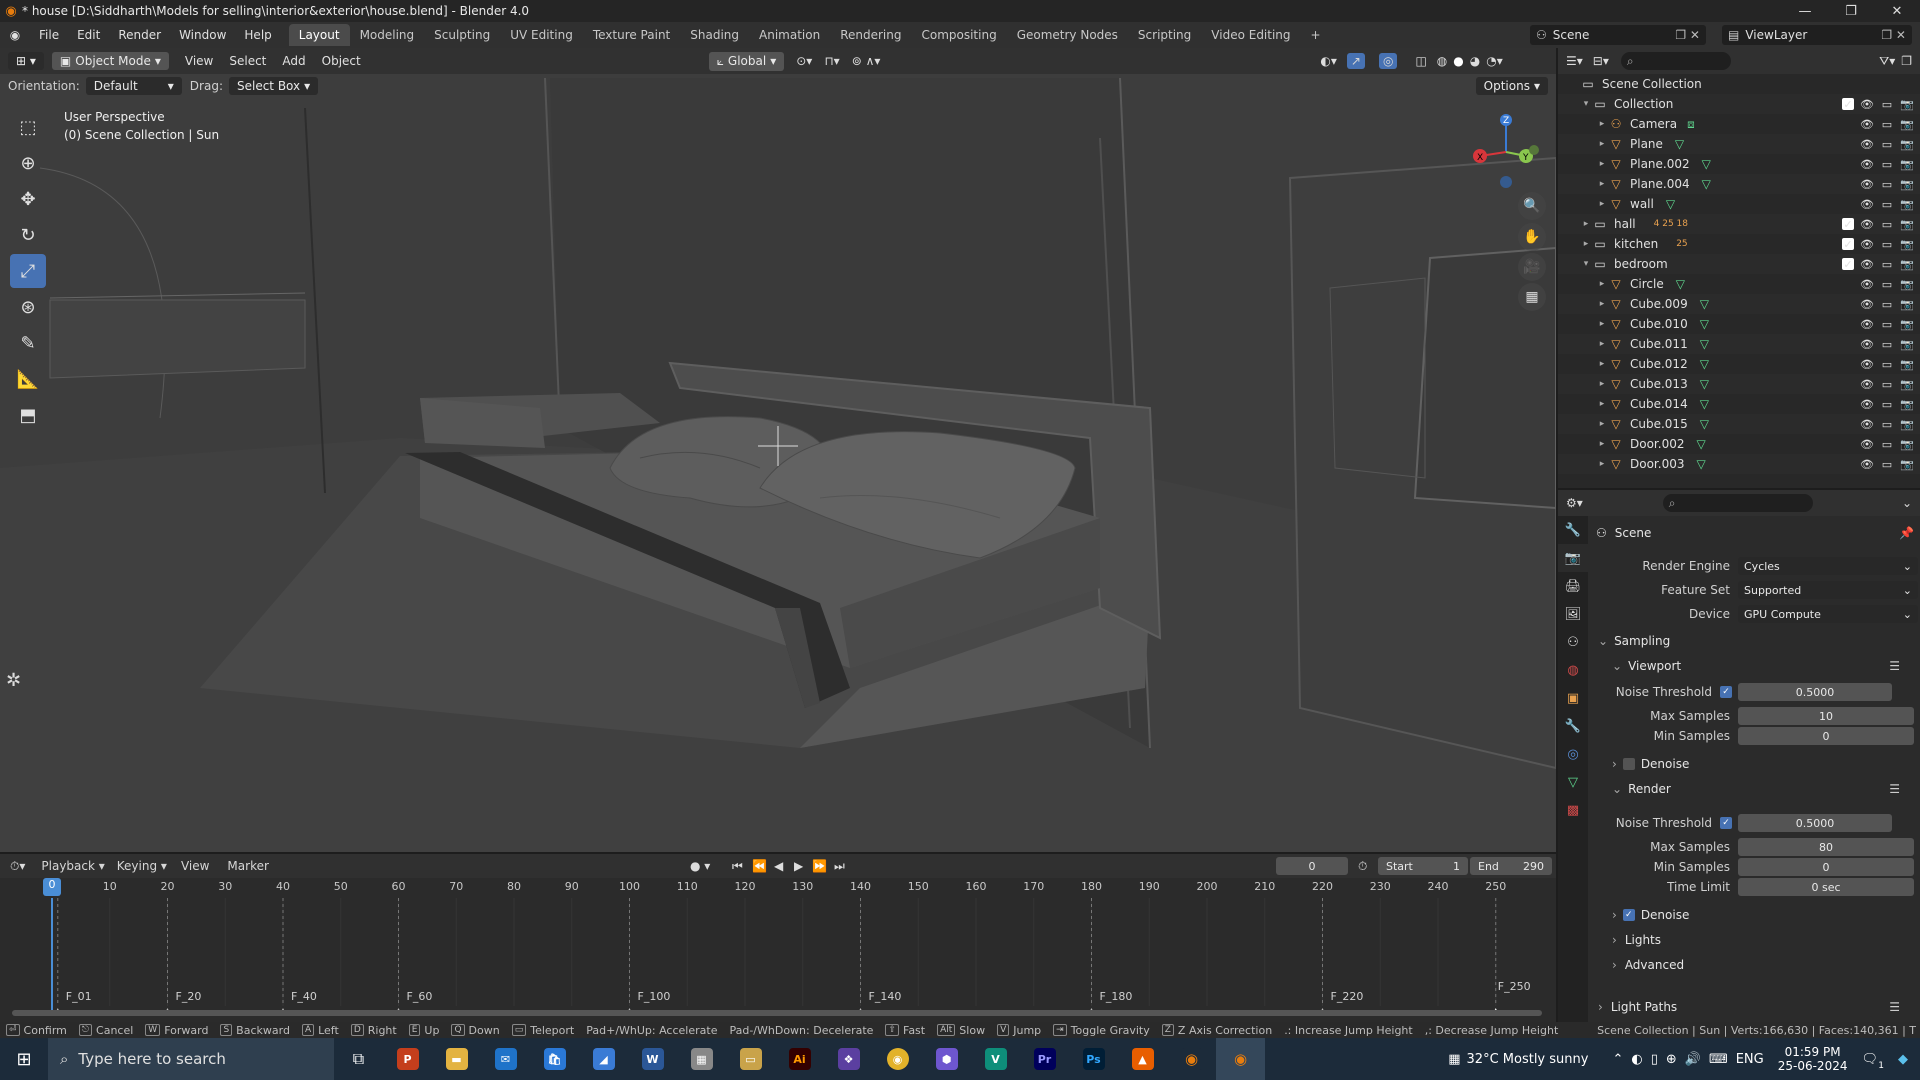  What do you see at coordinates (1573, 726) in the screenshot?
I see `modifier-tab-icon: 🔧` at bounding box center [1573, 726].